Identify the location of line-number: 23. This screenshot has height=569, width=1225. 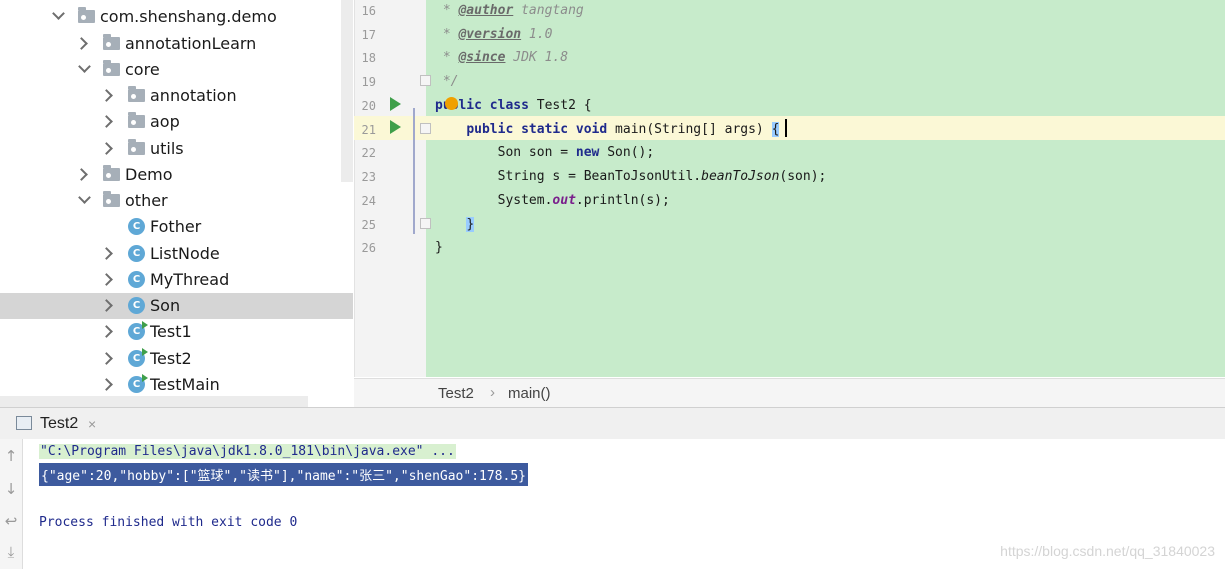
(368, 177).